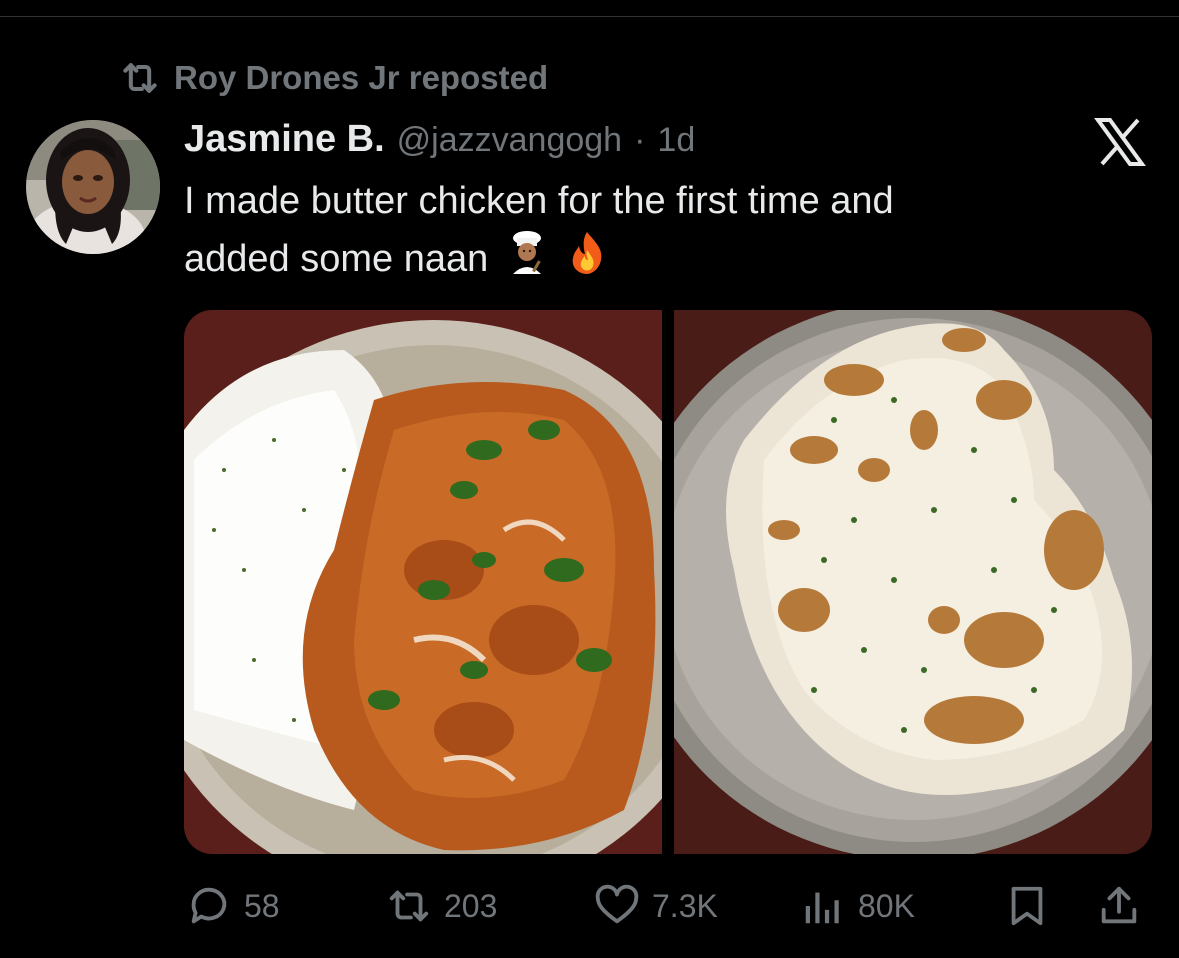 This screenshot has height=958, width=1179. I want to click on handle: @jazzvangogh, so click(509, 140).